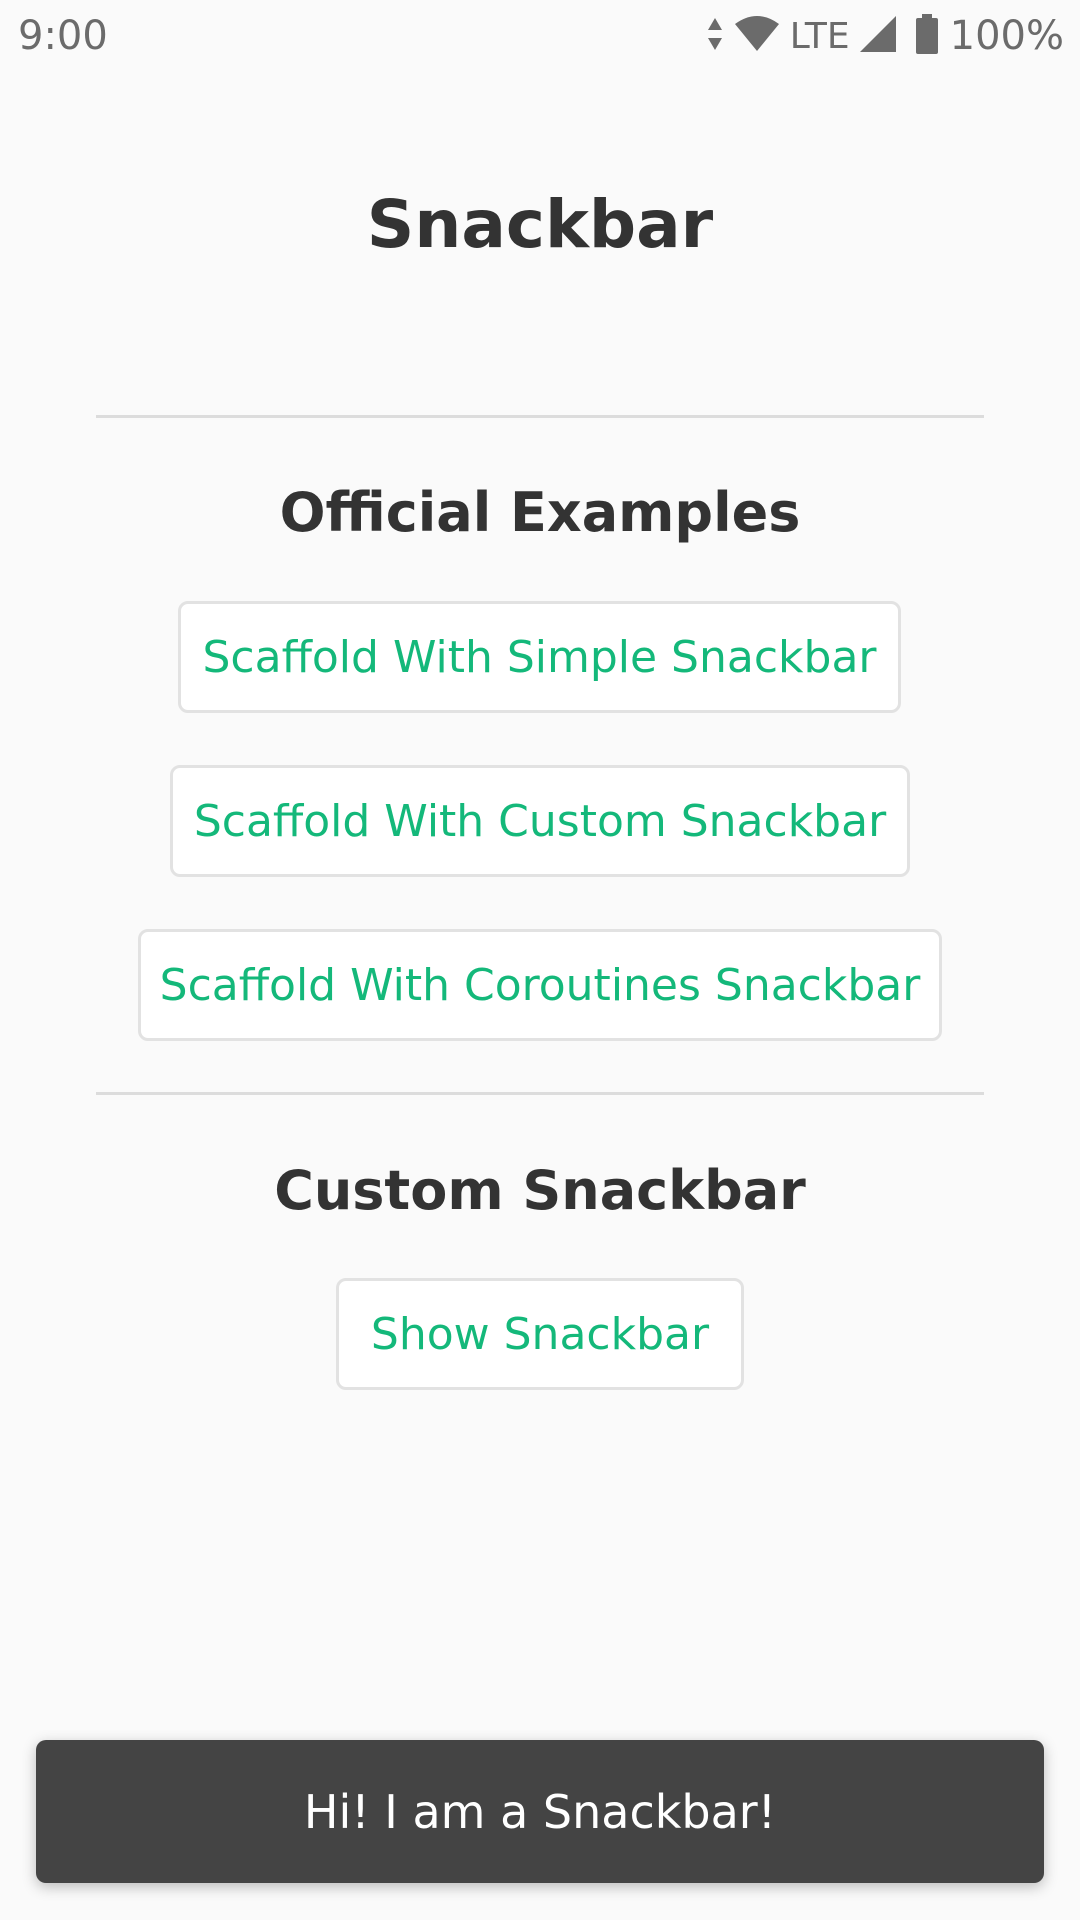  Describe the element at coordinates (539, 657) in the screenshot. I see `simple-snackbar-button: Scaffold With Simple Snackbar` at that location.